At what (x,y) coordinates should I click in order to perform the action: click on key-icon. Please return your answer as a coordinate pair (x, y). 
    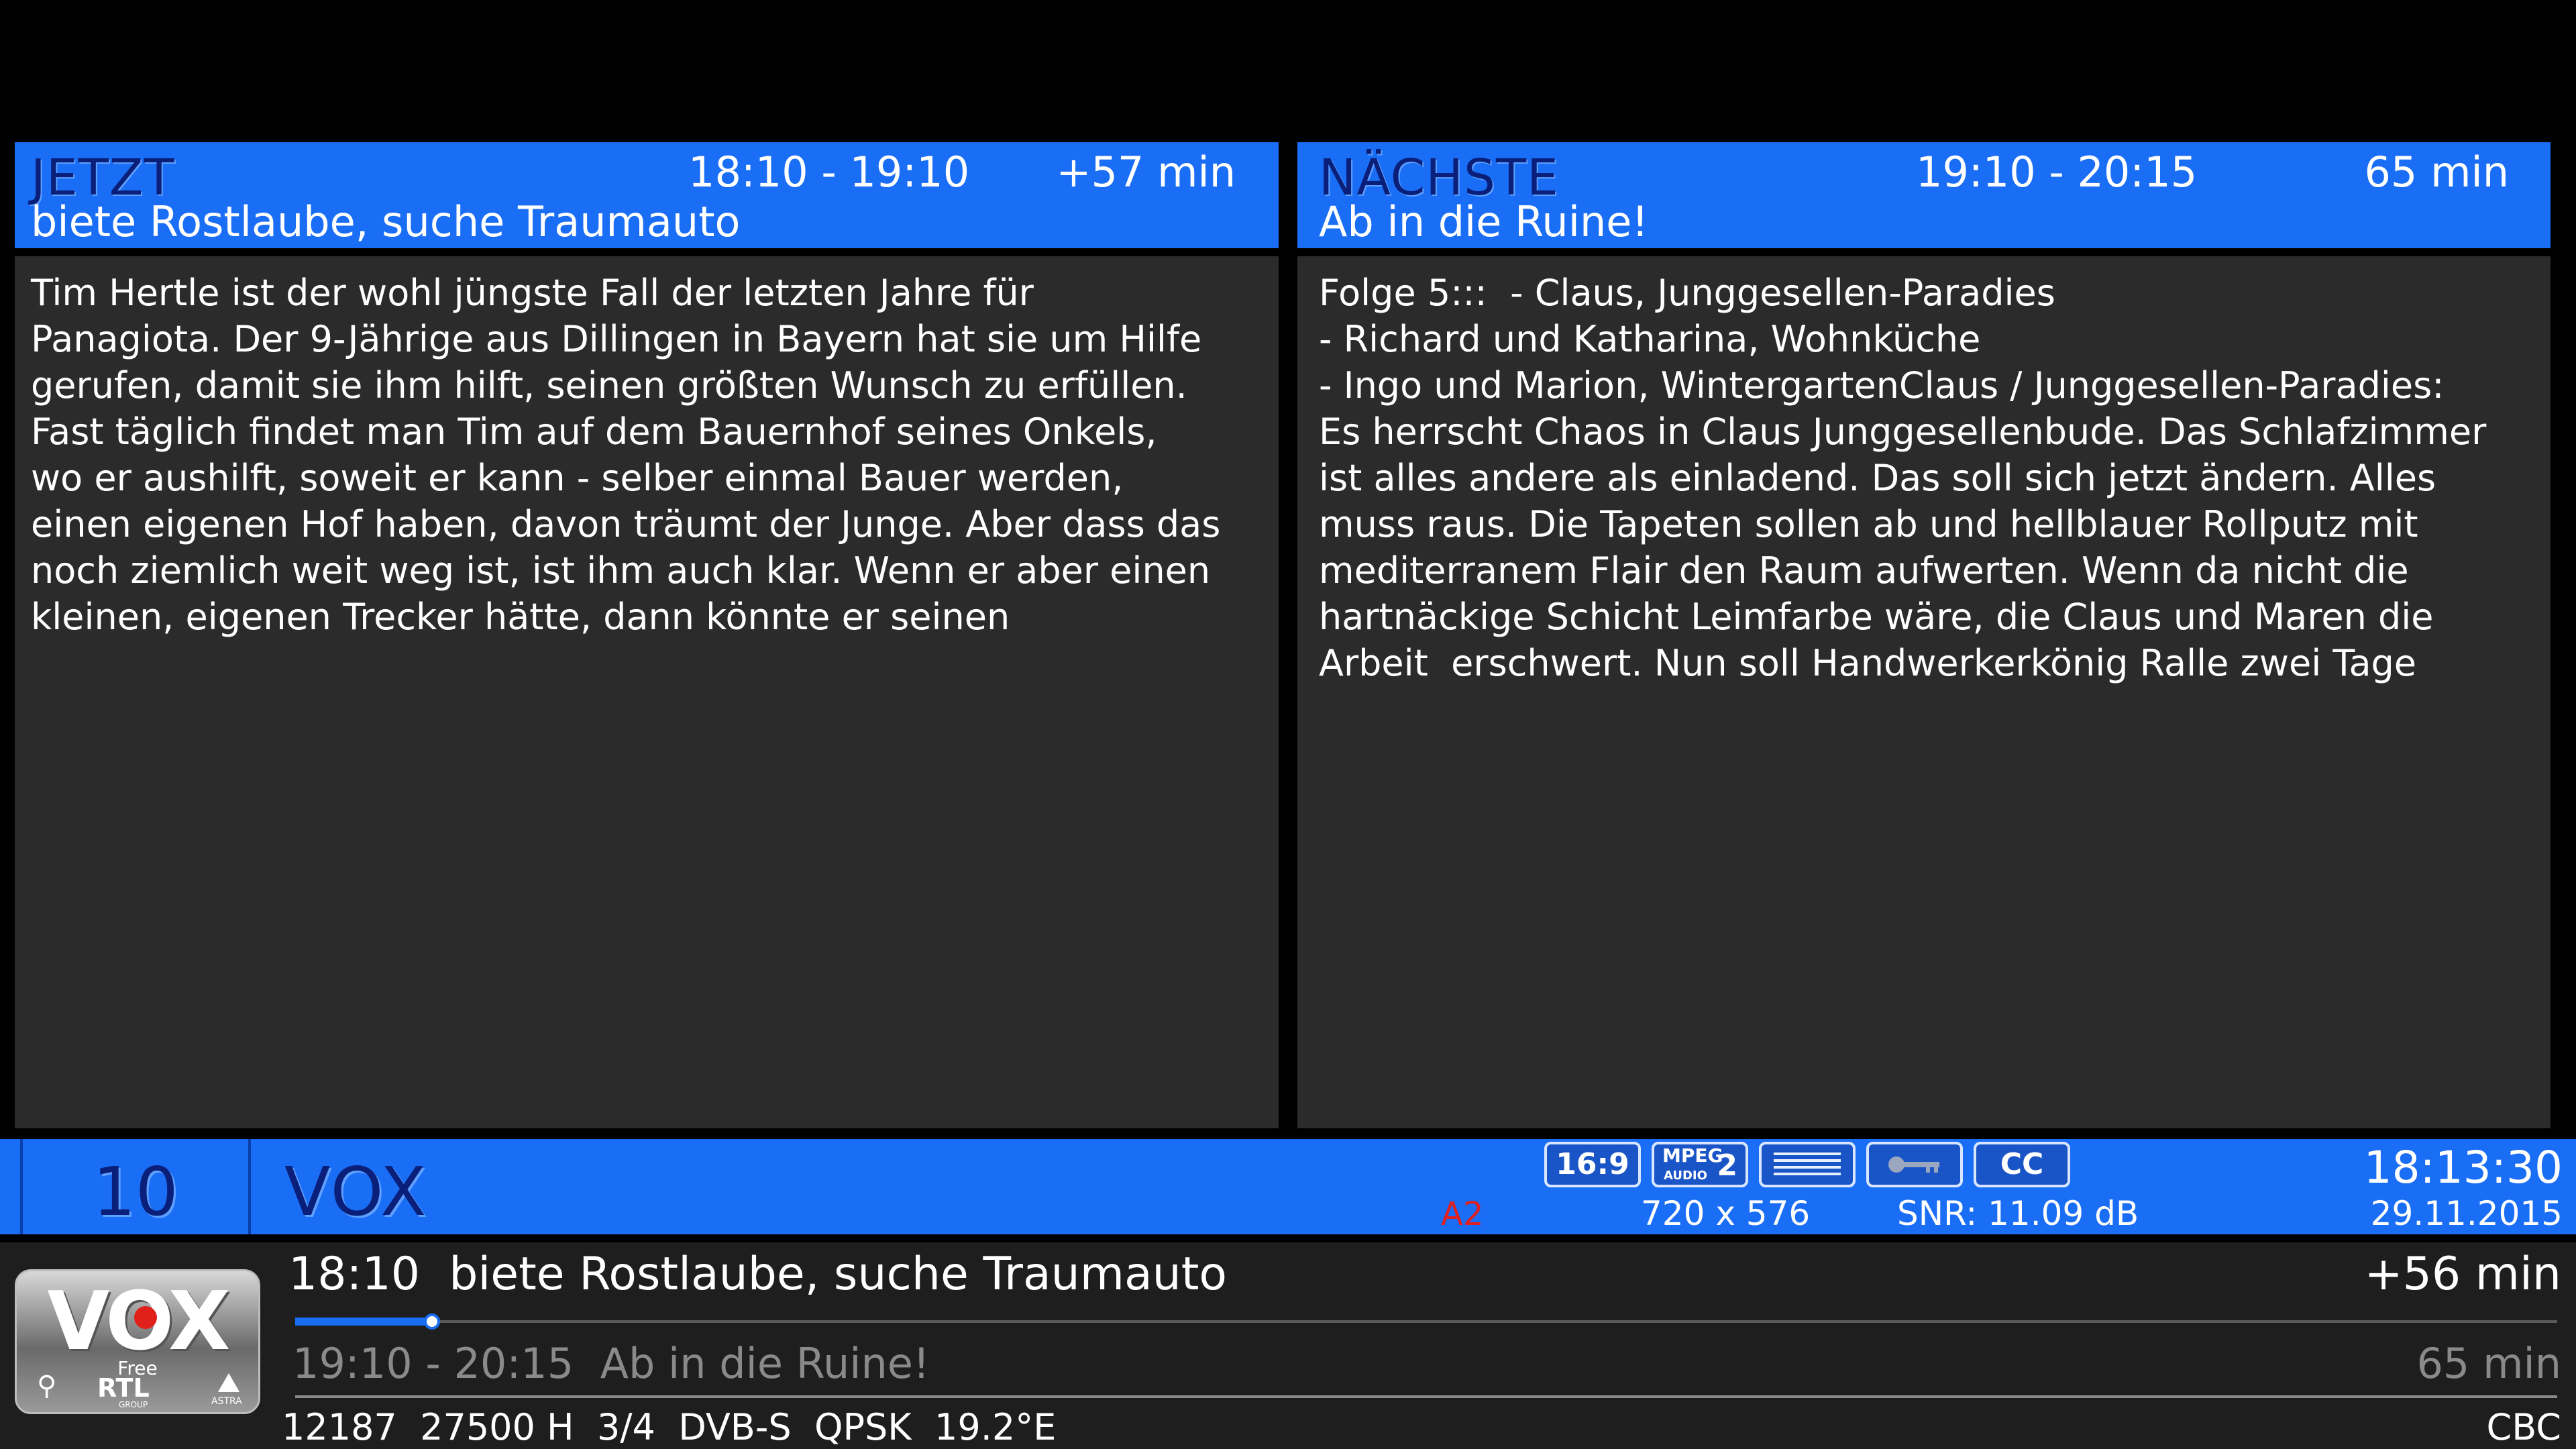
    Looking at the image, I should click on (1914, 1164).